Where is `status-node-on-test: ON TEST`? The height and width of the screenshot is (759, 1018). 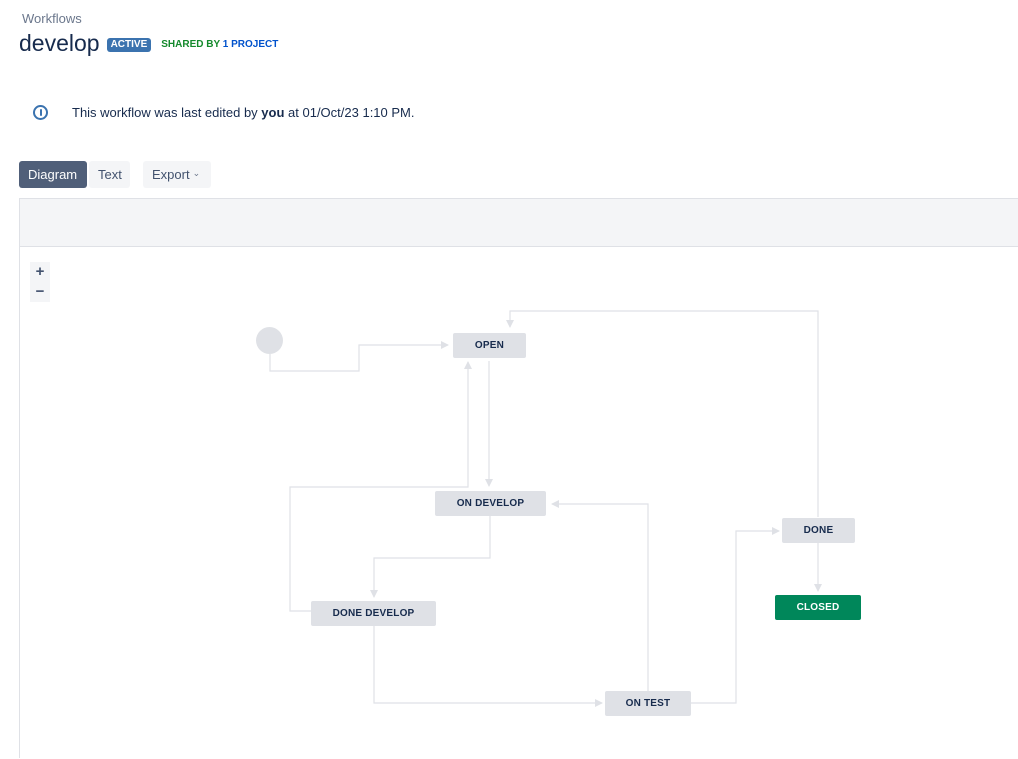 status-node-on-test: ON TEST is located at coordinates (648, 703).